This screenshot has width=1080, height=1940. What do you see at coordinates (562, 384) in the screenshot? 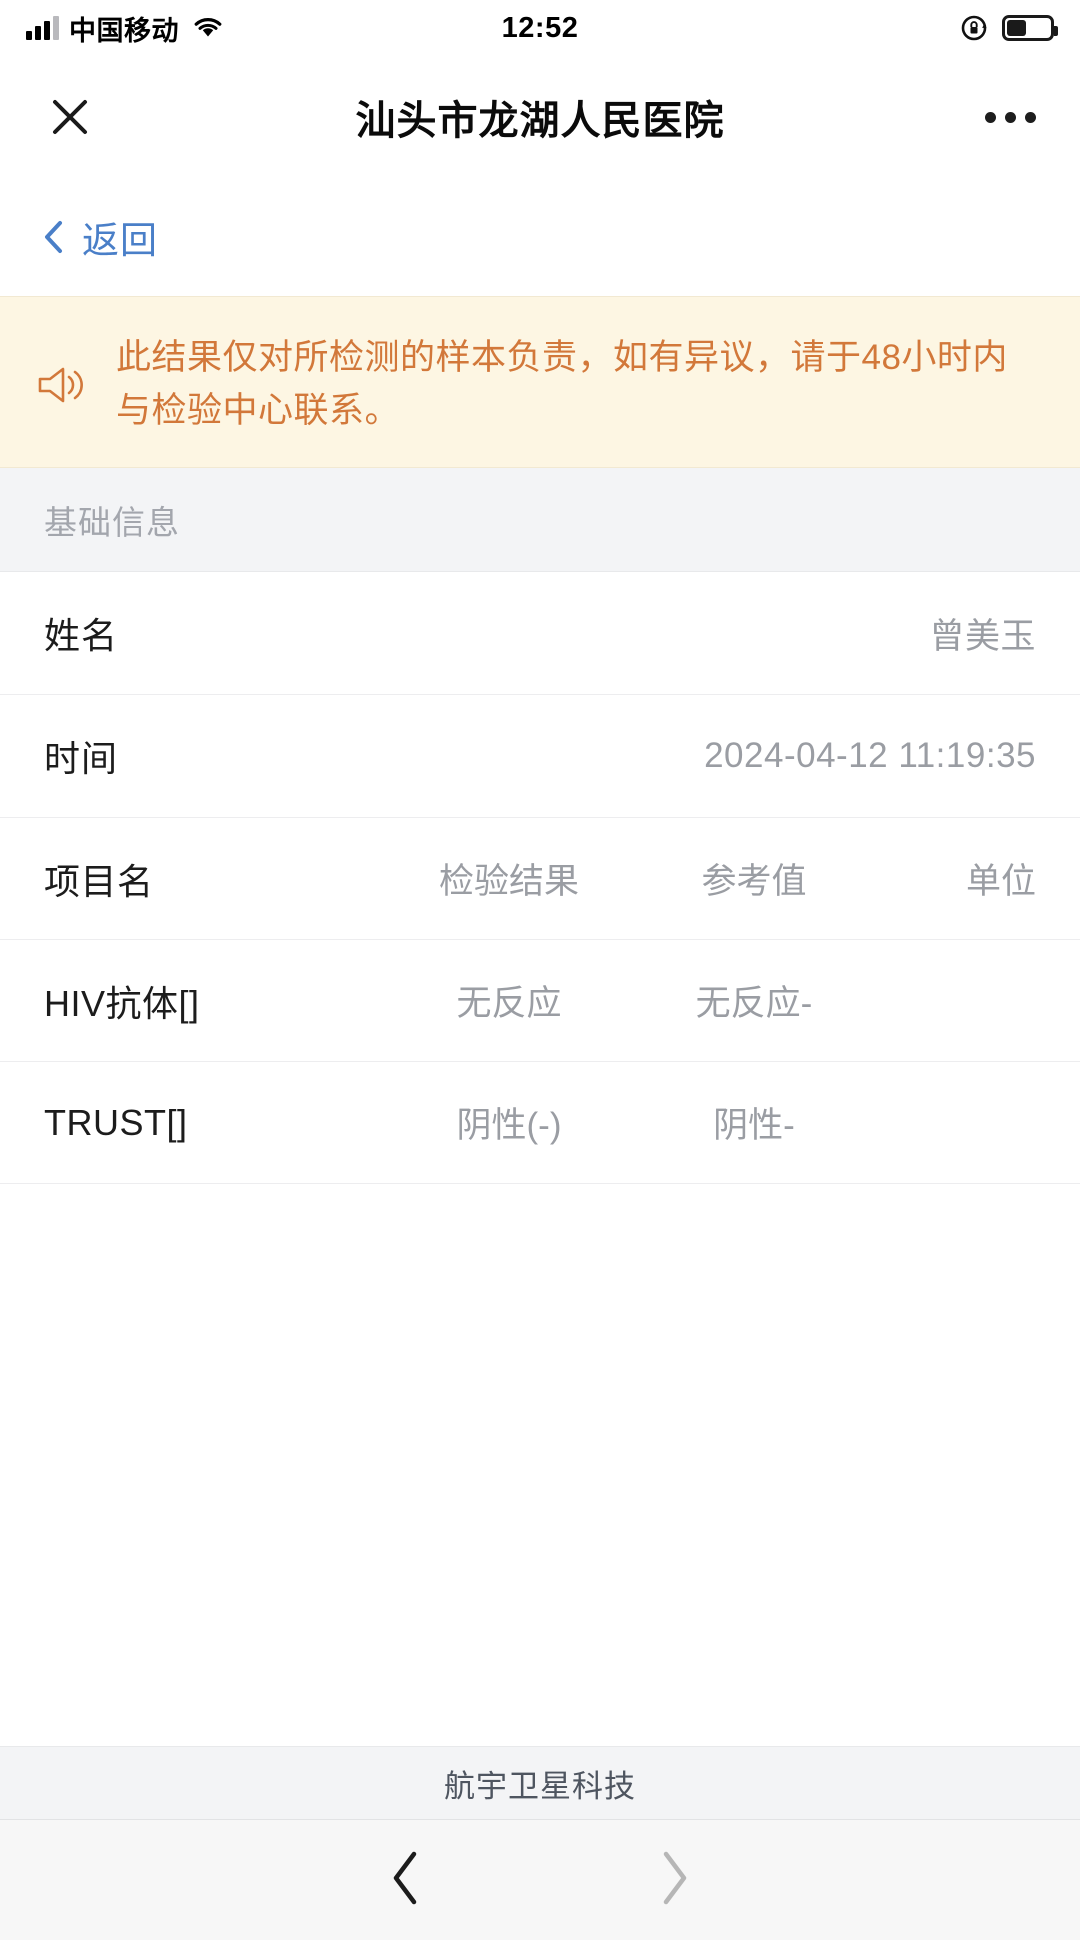
I see `notice-text: 此结果仅对所检测的样本负责，如有异议，请于48小时内与检验中心联系。` at bounding box center [562, 384].